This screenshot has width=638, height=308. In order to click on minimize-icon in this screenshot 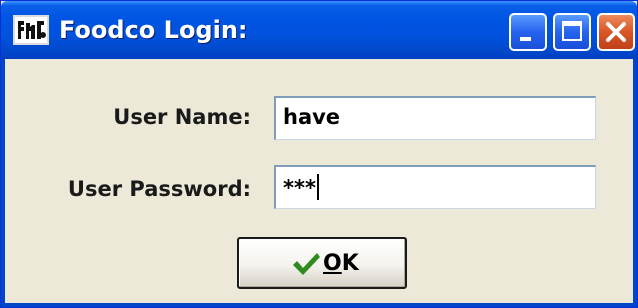, I will do `click(525, 39)`.